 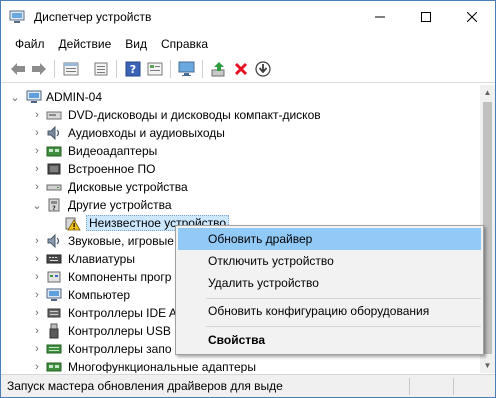 I want to click on maximize-icon, so click(x=426, y=17).